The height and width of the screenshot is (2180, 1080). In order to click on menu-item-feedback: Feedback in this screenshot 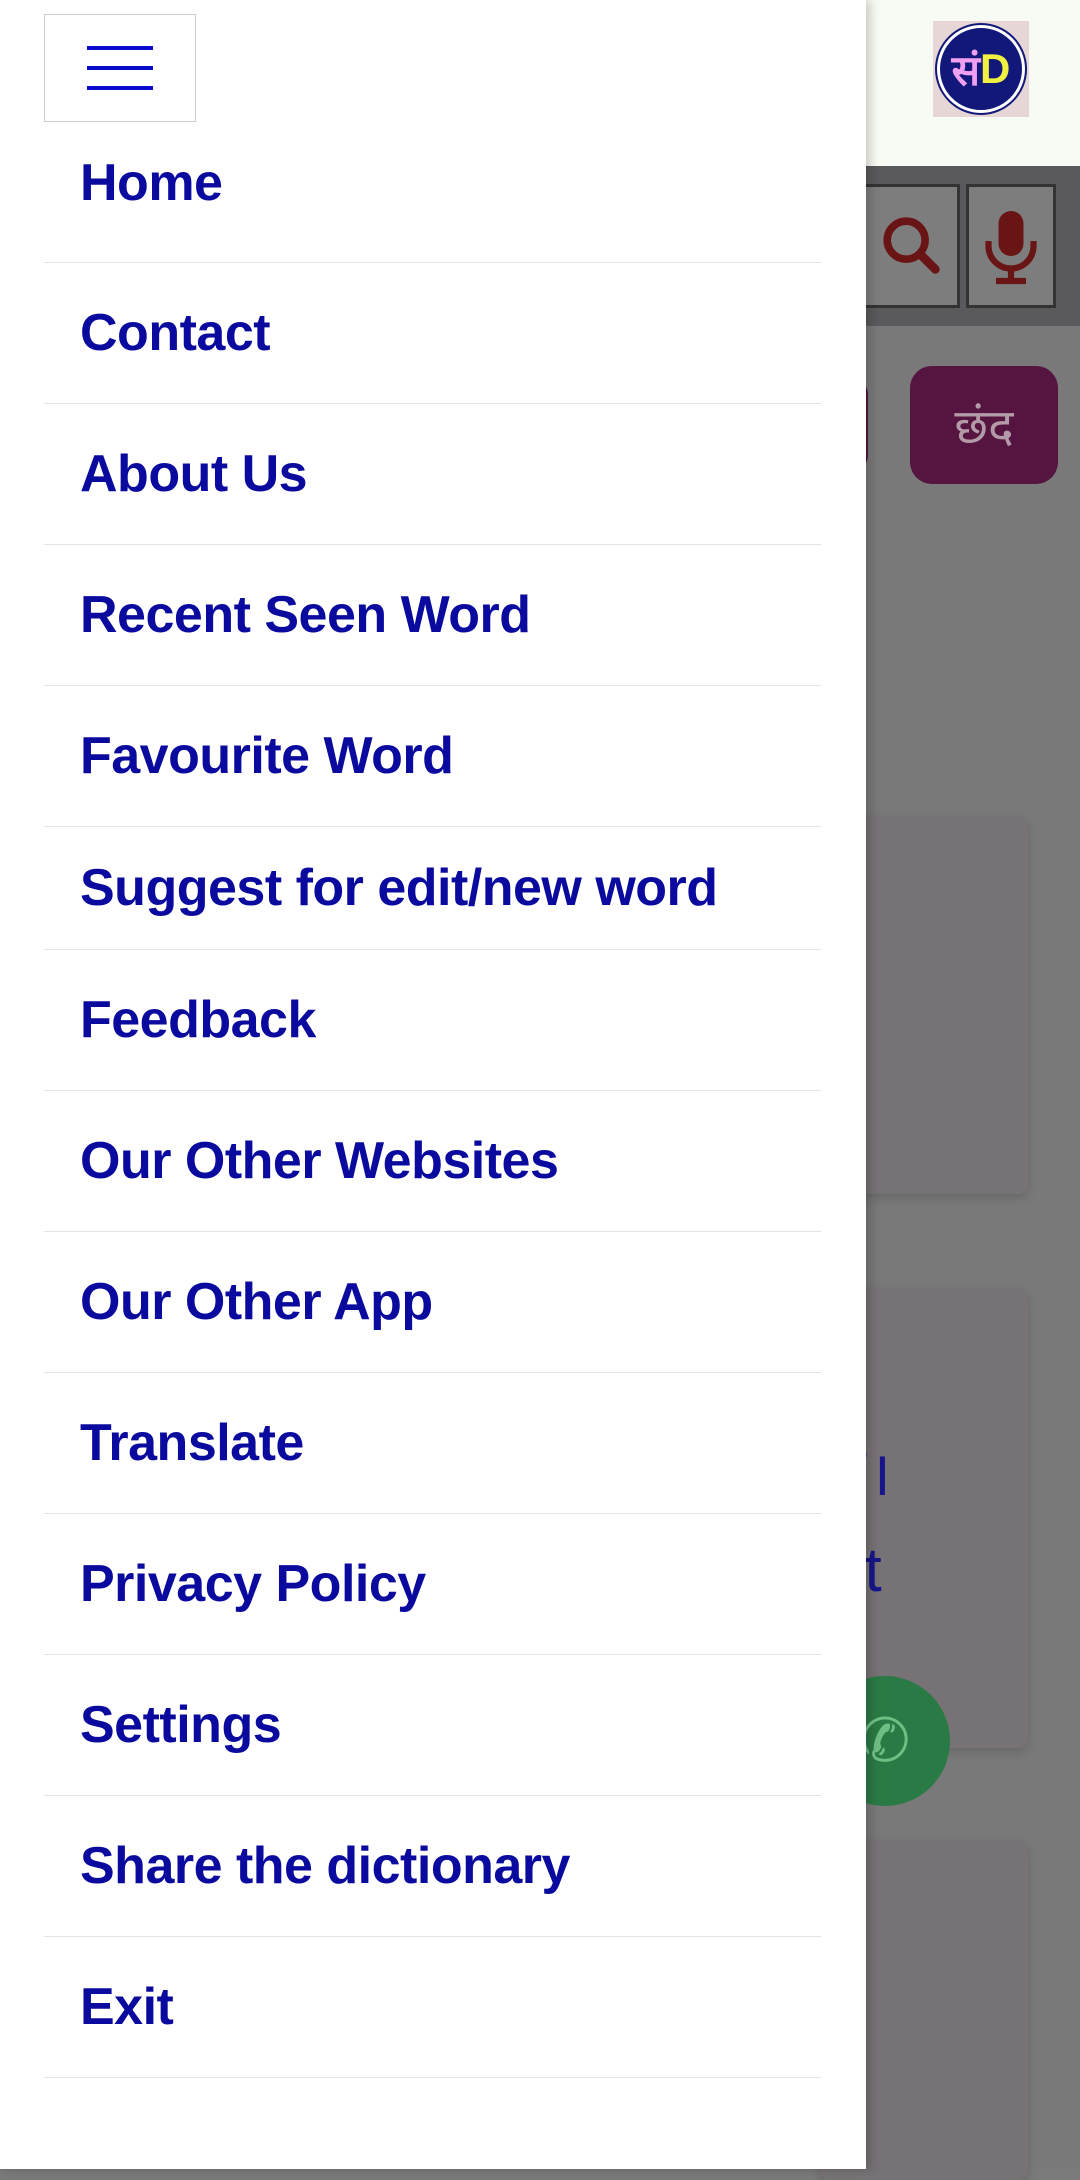, I will do `click(432, 1020)`.